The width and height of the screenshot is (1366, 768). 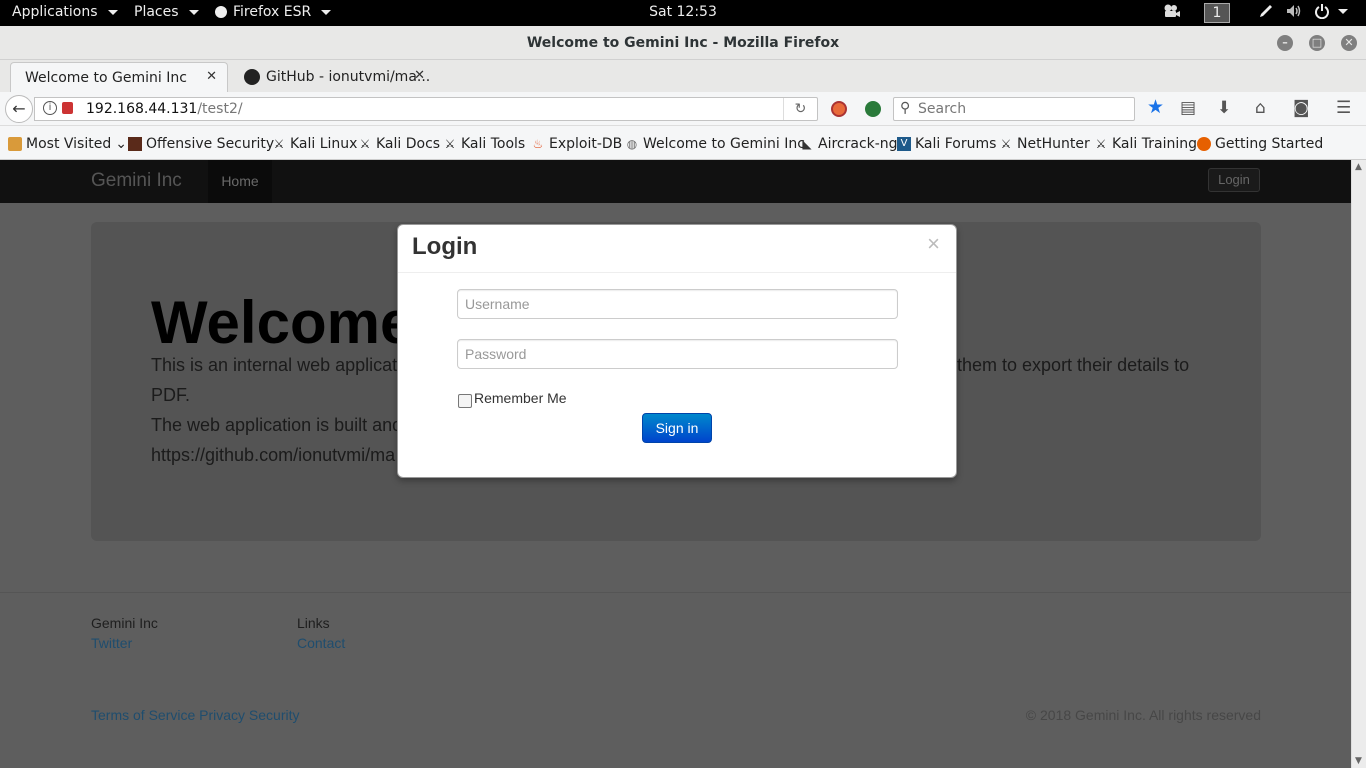 What do you see at coordinates (905, 108) in the screenshot?
I see `search-icon: ⚲` at bounding box center [905, 108].